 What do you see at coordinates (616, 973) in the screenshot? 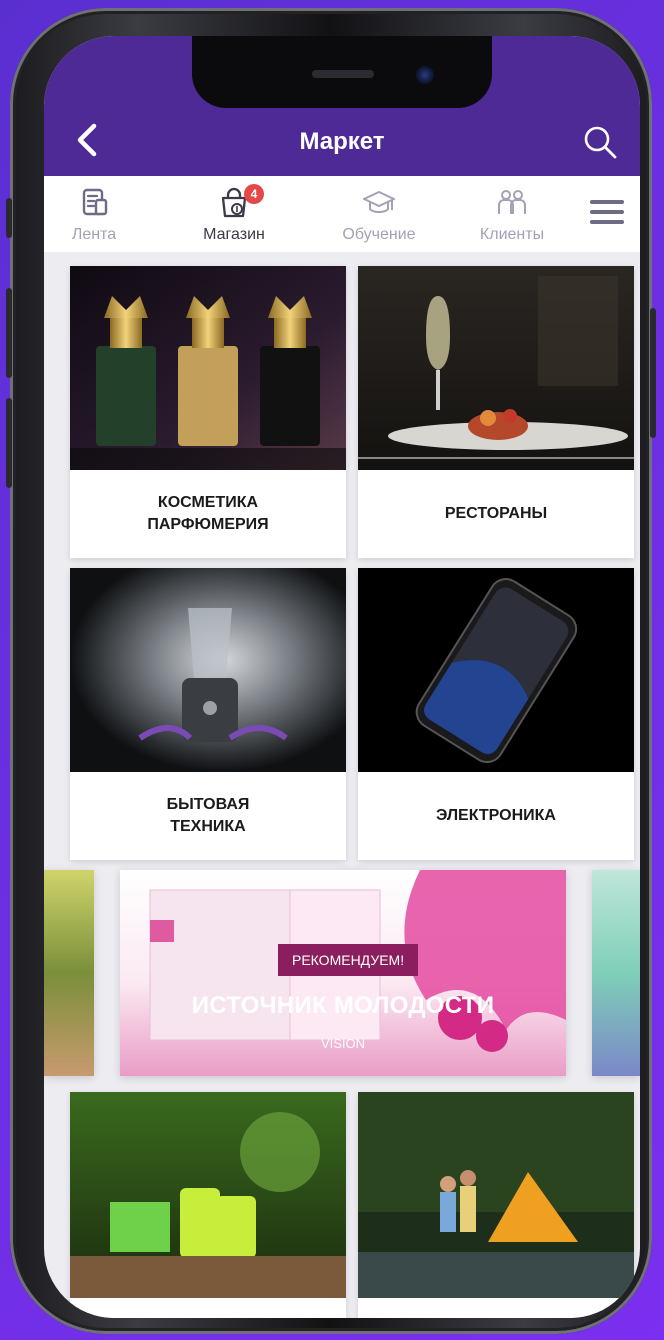
I see `carousel-next-slide` at bounding box center [616, 973].